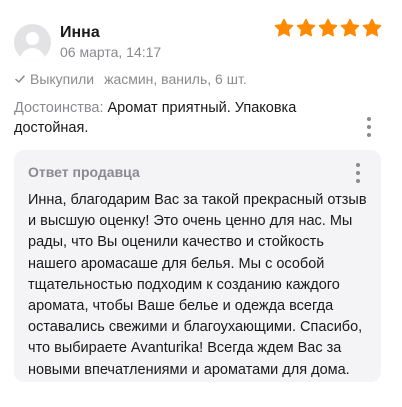  Describe the element at coordinates (20, 79) in the screenshot. I see `check-icon` at that location.